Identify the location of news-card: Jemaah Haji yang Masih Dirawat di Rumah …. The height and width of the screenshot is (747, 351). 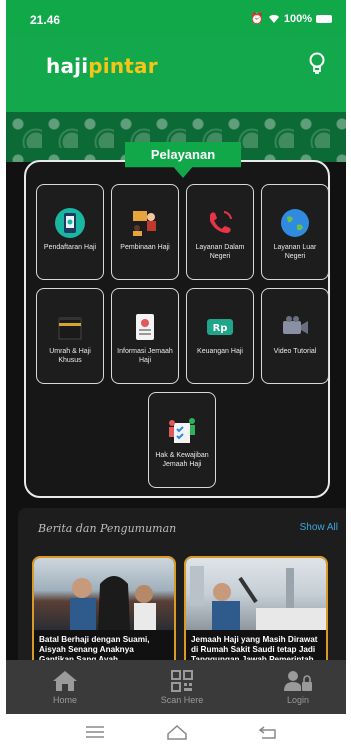
(256, 612).